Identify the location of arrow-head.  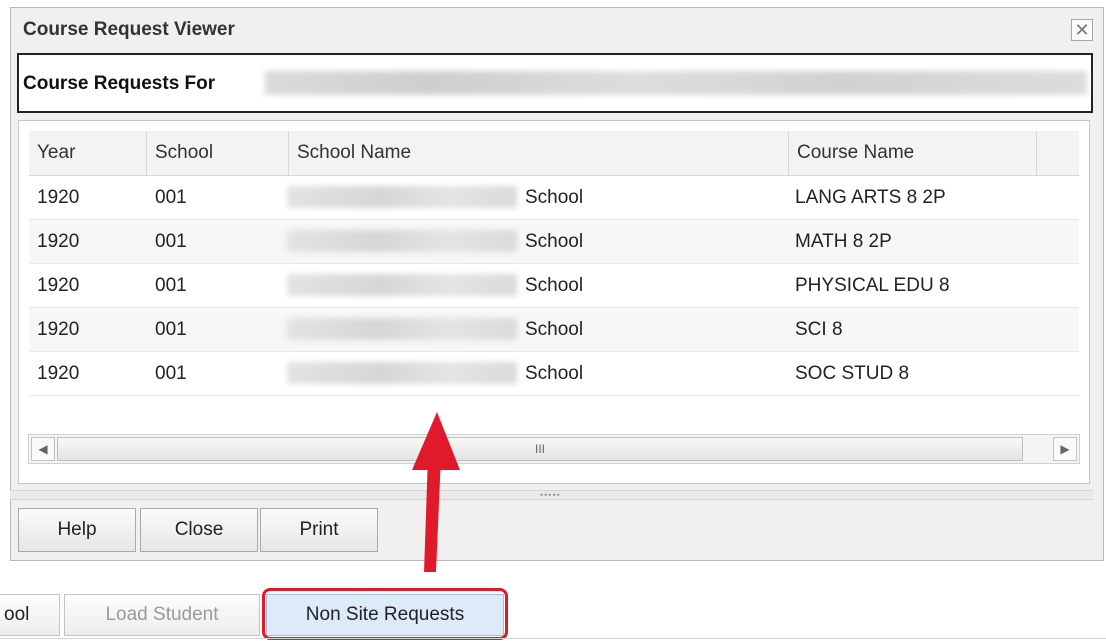
(436, 441).